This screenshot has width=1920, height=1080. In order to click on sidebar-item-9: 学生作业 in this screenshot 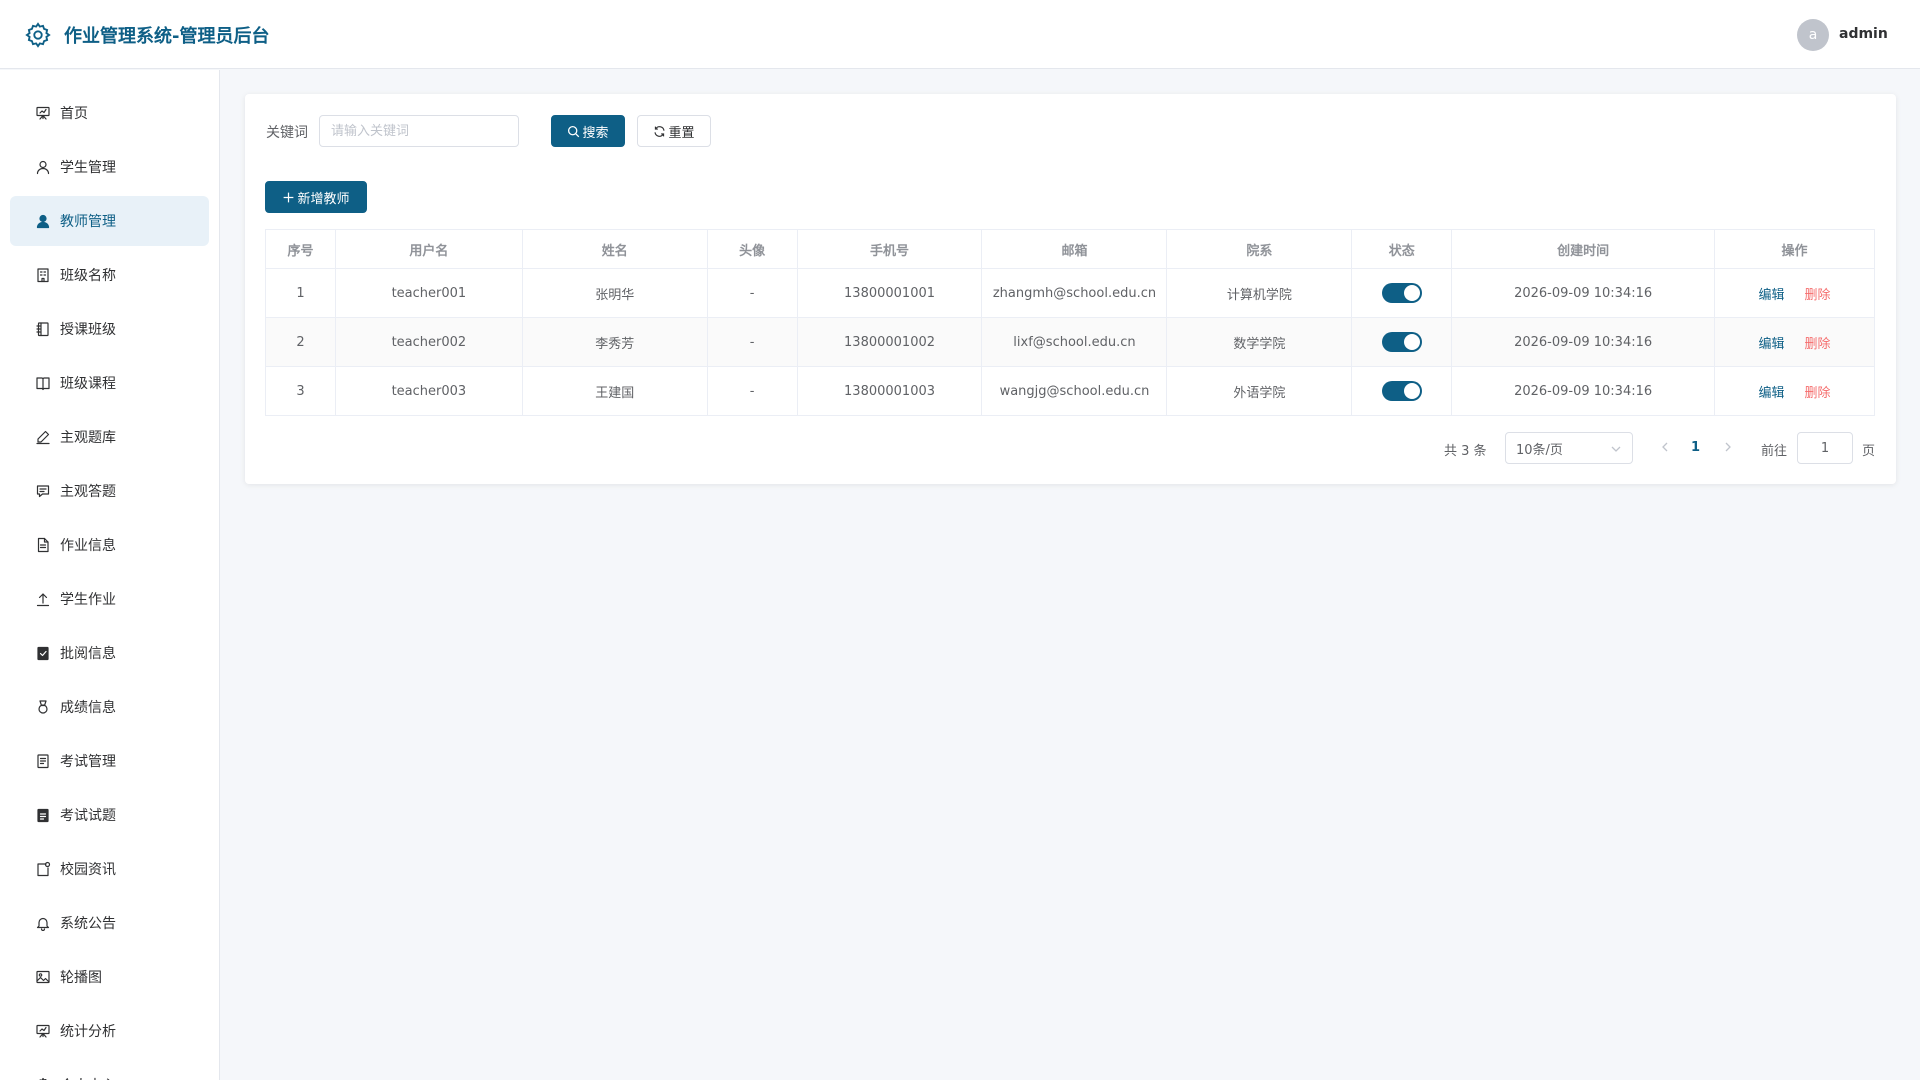, I will do `click(109, 599)`.